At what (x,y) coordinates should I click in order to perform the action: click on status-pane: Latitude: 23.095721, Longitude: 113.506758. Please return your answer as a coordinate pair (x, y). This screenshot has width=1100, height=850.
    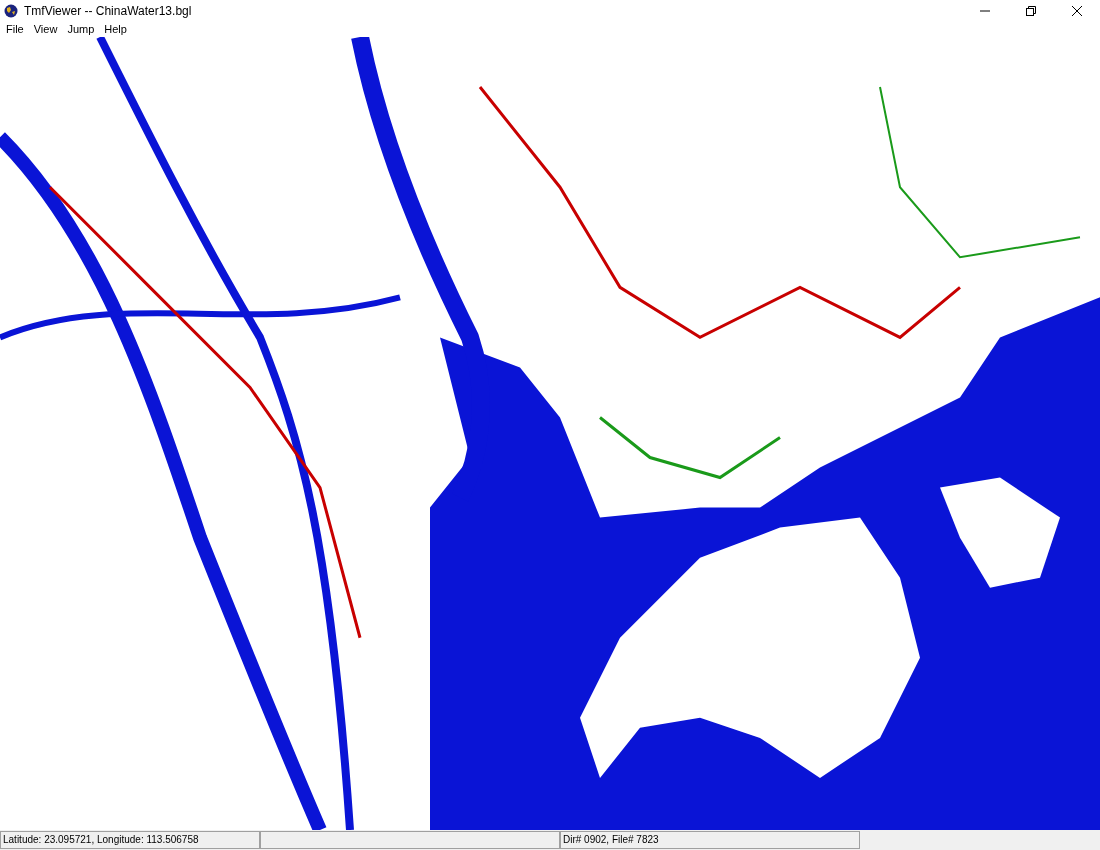
    Looking at the image, I should click on (130, 840).